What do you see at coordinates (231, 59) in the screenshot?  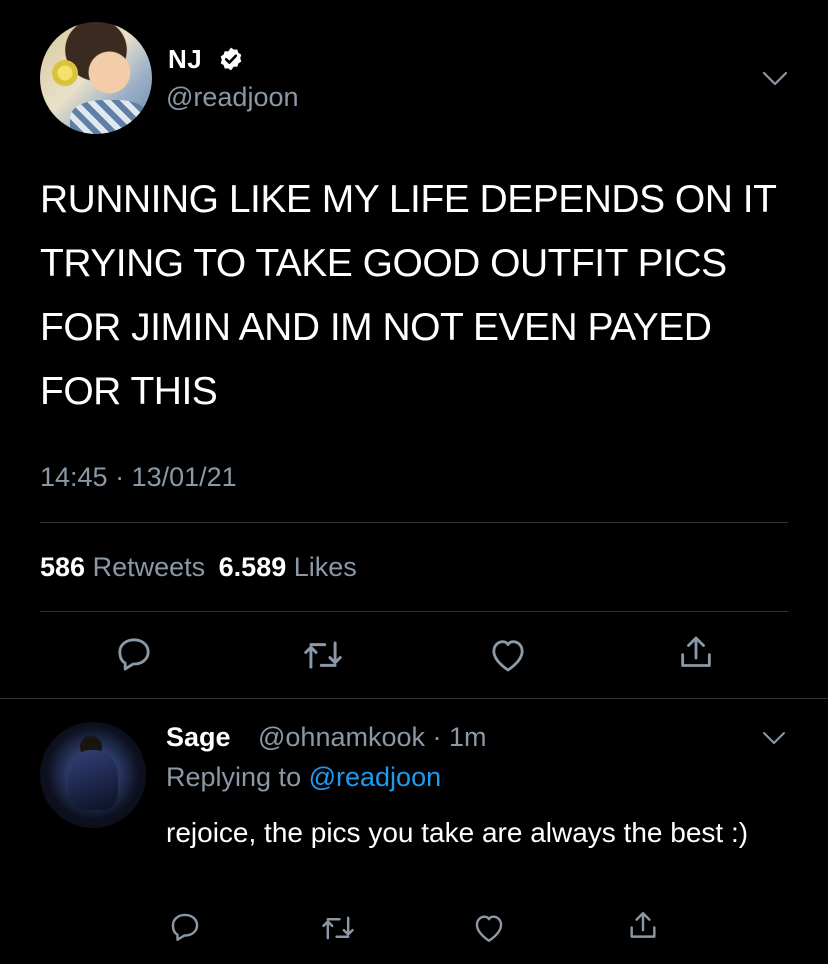 I see `verified-badge-icon` at bounding box center [231, 59].